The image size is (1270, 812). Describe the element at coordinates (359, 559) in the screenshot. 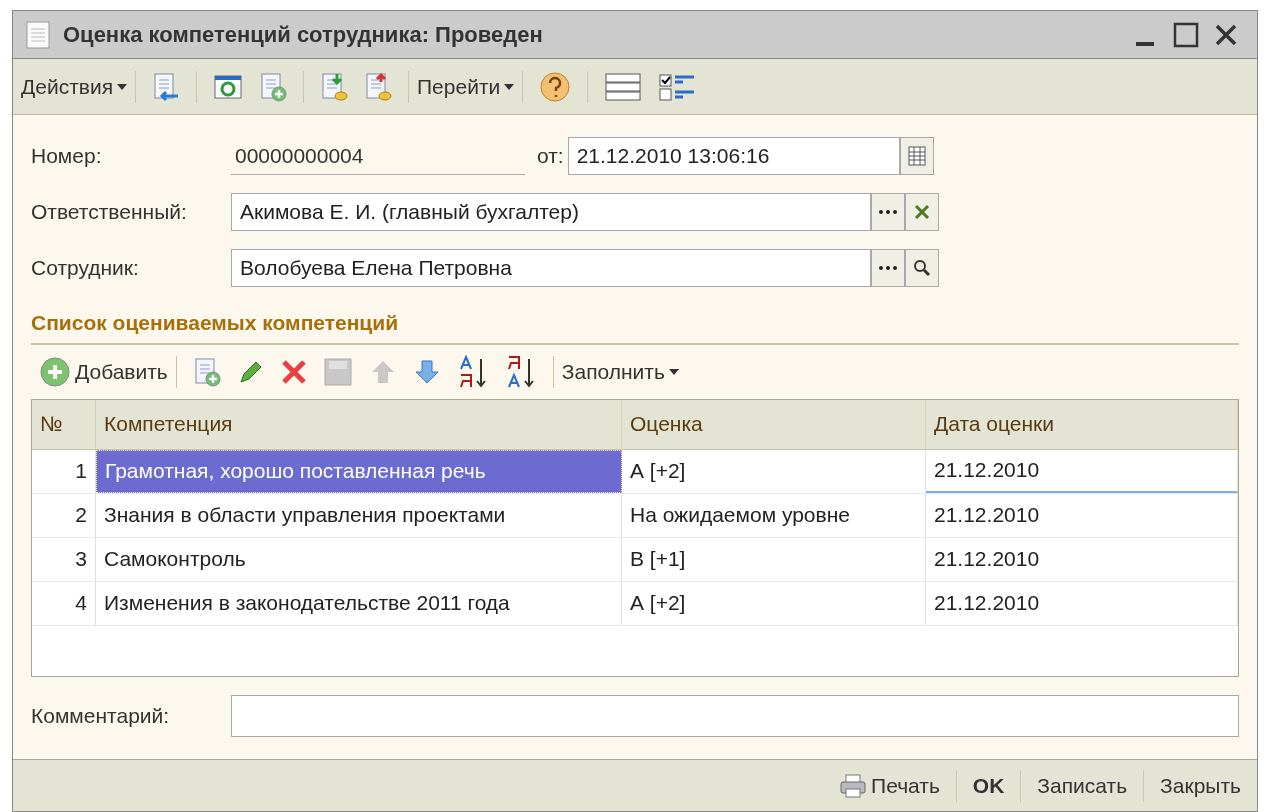

I see `table-cell: Самоконтроль` at that location.